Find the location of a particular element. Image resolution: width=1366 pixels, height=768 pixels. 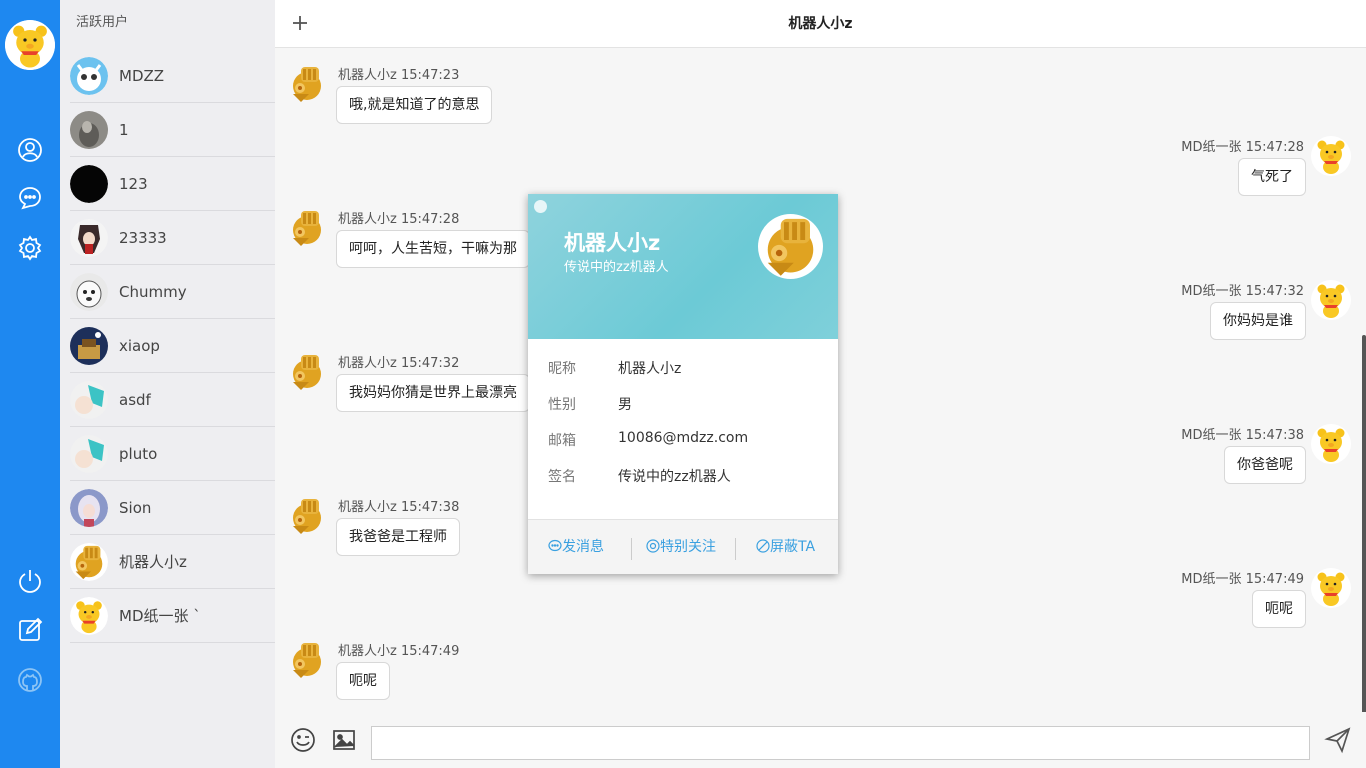

field-label: 邮箱 is located at coordinates (562, 441).